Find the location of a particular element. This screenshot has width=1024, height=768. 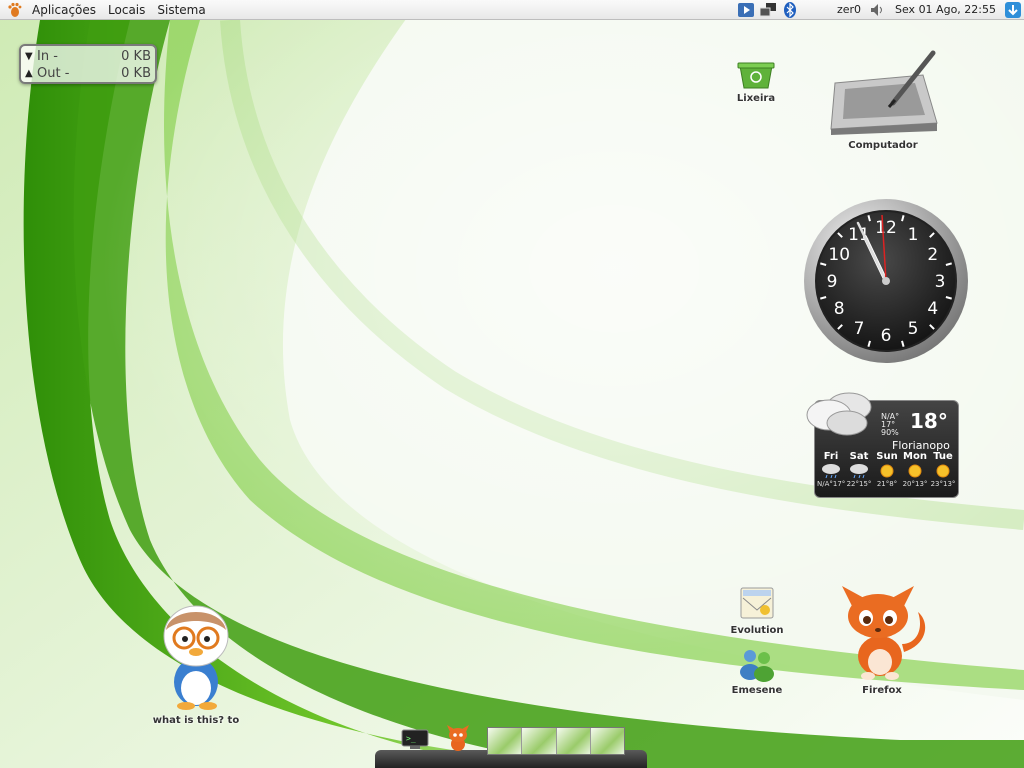

volume-icon is located at coordinates (878, 10).